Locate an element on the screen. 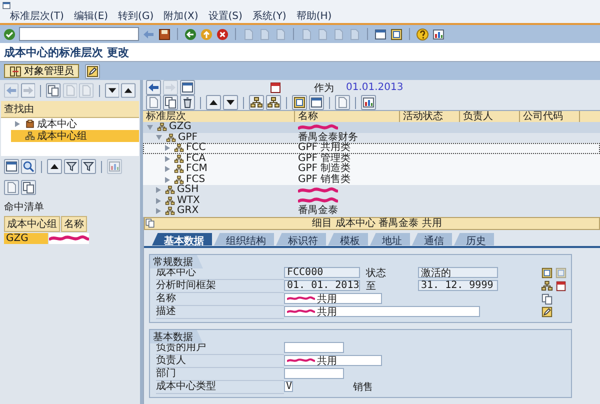 The width and height of the screenshot is (600, 404). tree-row: GSH is located at coordinates (371, 190).